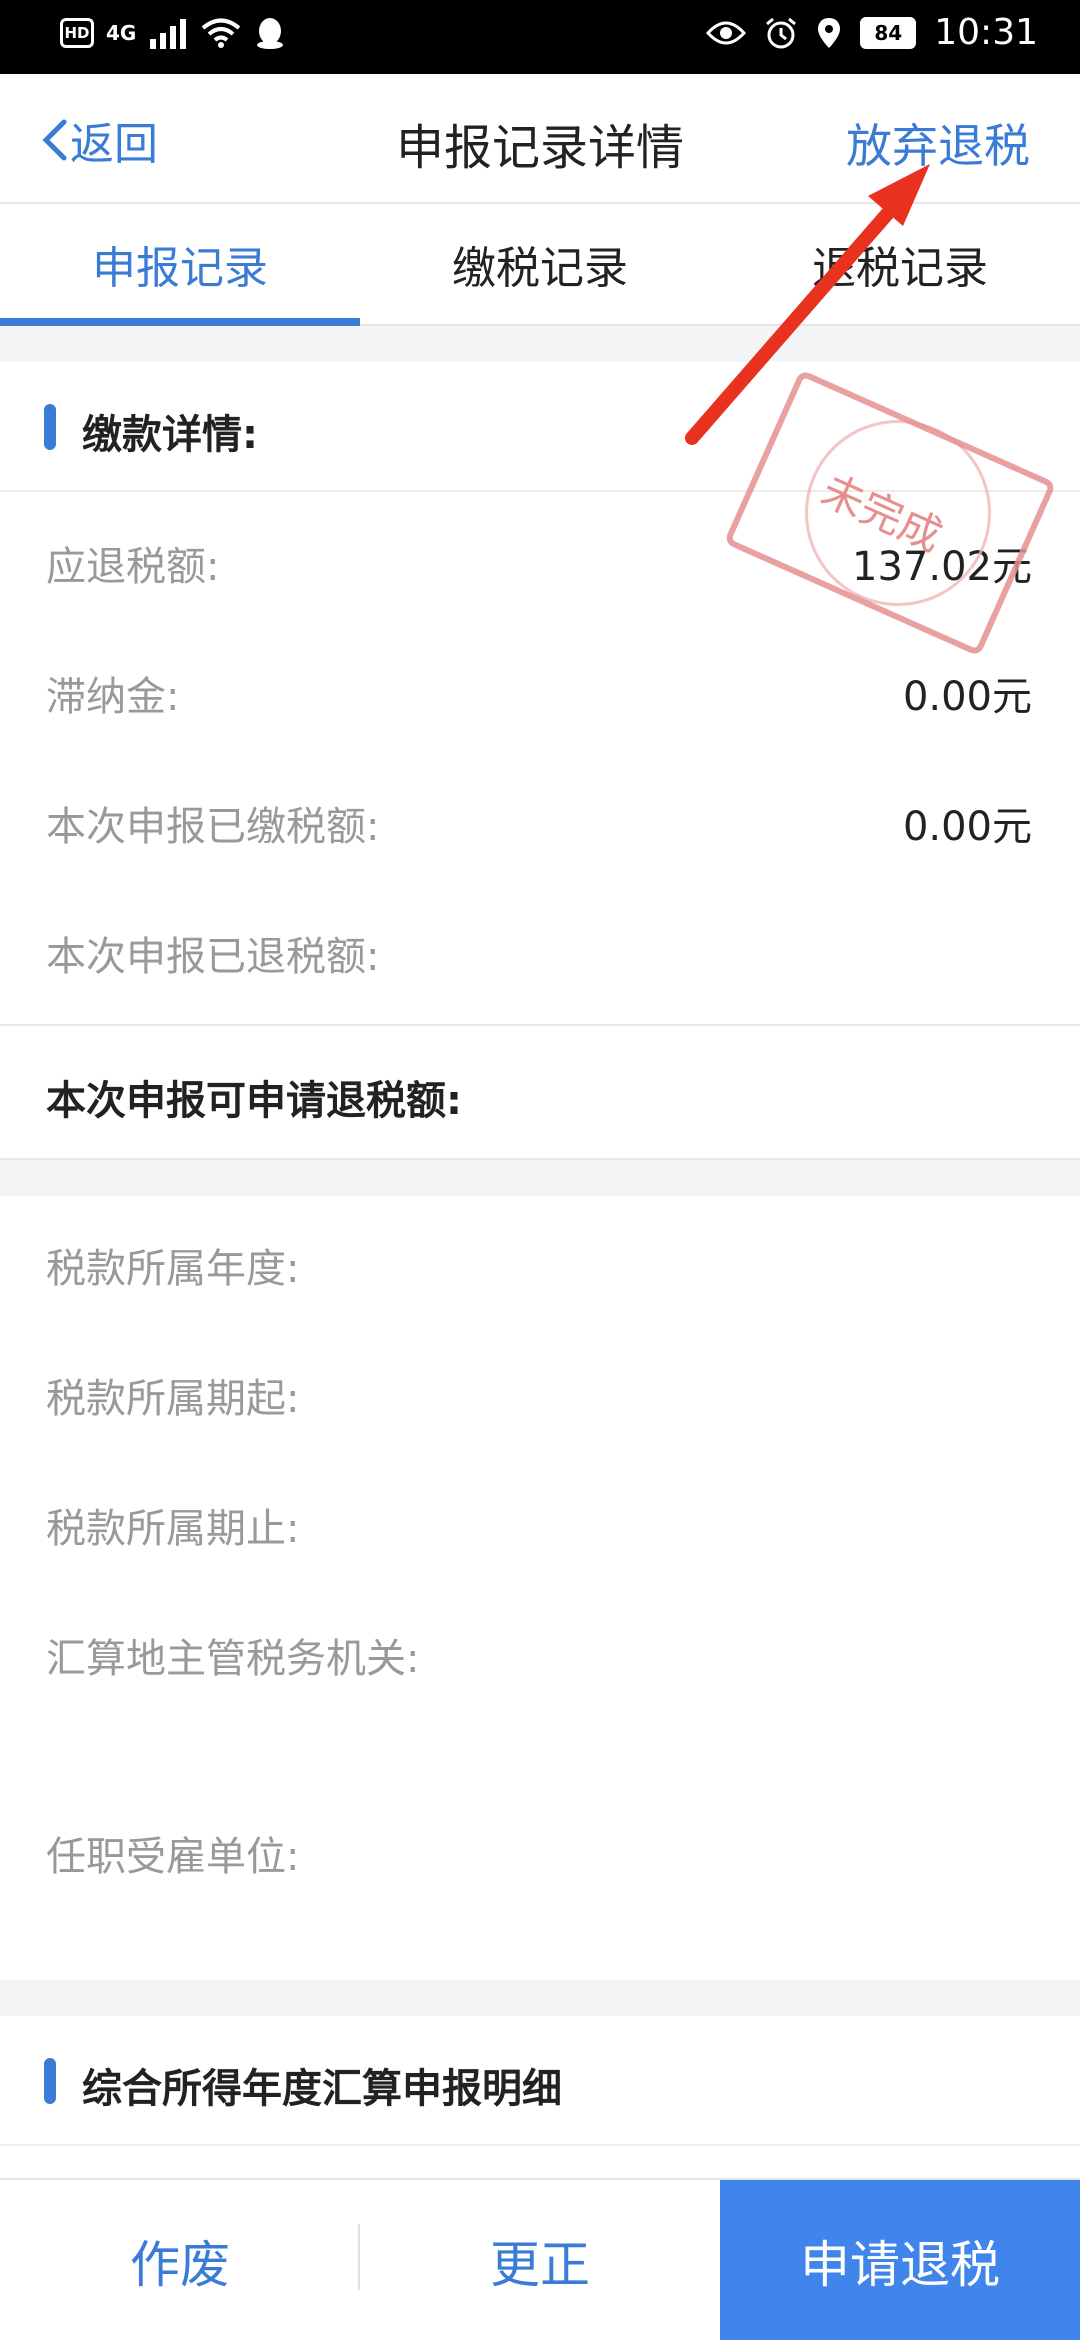 This screenshot has height=2340, width=1080. I want to click on nav-bar: 返回 申报记录详情 放弃退税, so click(540, 139).